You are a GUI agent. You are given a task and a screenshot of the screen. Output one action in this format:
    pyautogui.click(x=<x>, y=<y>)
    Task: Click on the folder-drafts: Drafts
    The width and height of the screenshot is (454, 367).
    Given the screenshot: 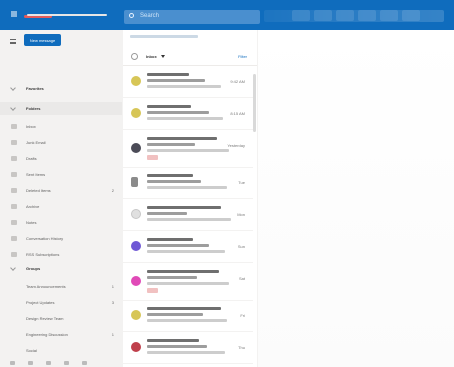 What is the action you would take?
    pyautogui.click(x=61, y=158)
    